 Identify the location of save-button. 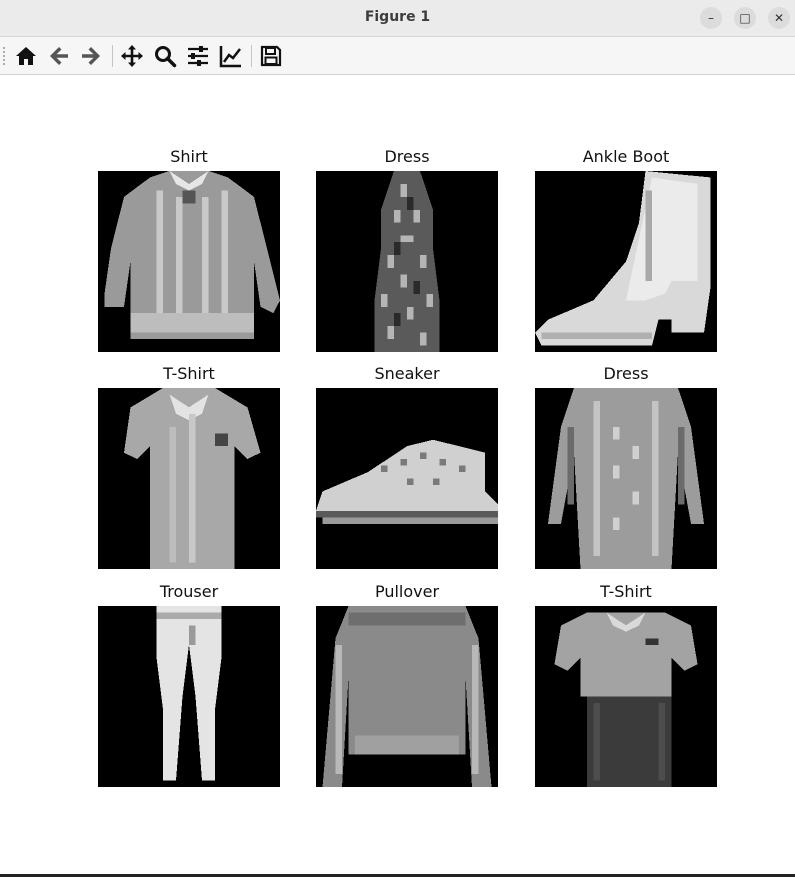
(271, 56).